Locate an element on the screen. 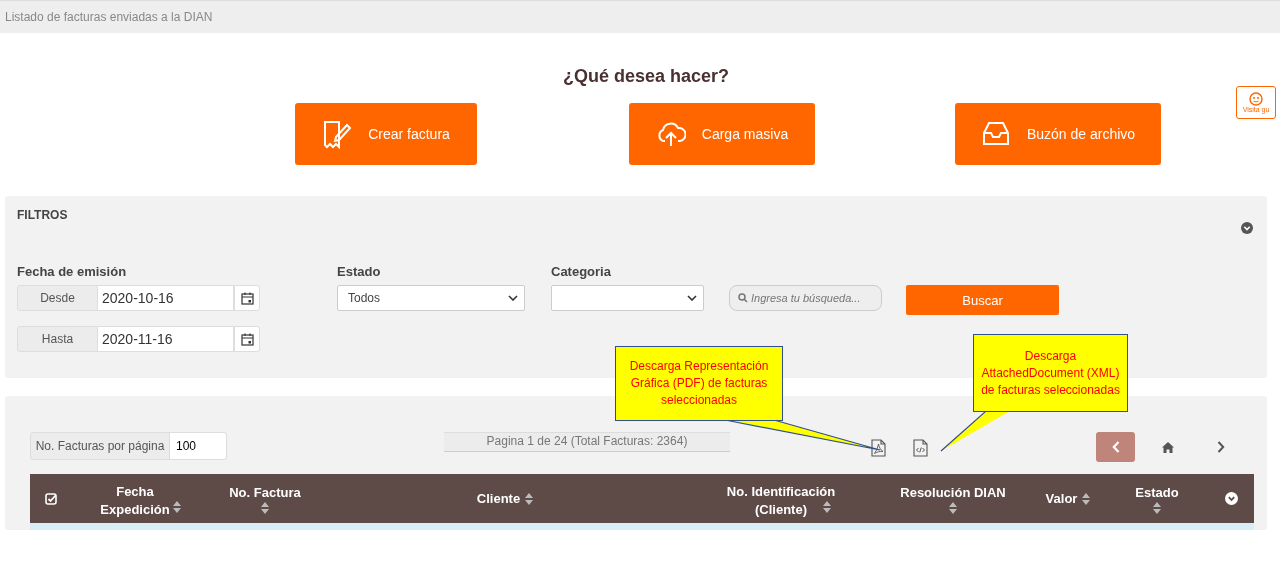  date-addon-label: Desde is located at coordinates (57, 298).